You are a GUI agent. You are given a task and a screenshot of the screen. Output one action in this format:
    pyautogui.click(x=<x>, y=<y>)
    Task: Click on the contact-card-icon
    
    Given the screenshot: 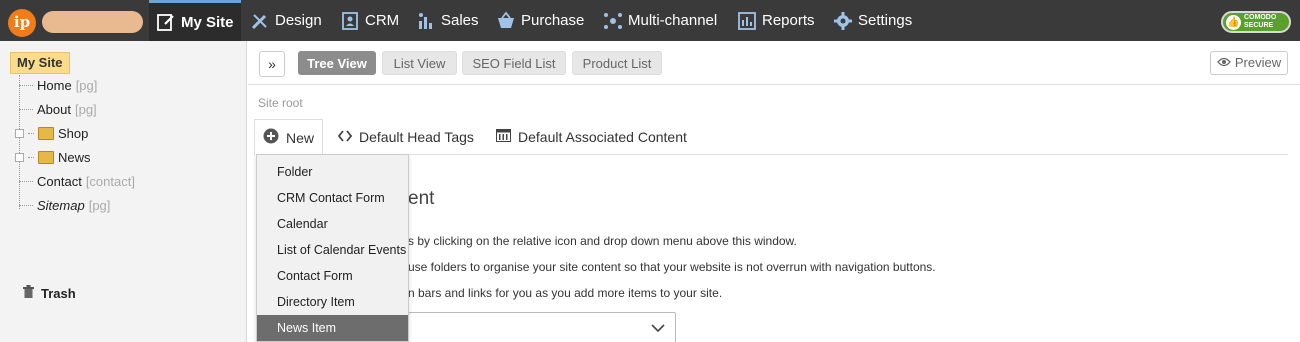 What is the action you would take?
    pyautogui.click(x=350, y=21)
    